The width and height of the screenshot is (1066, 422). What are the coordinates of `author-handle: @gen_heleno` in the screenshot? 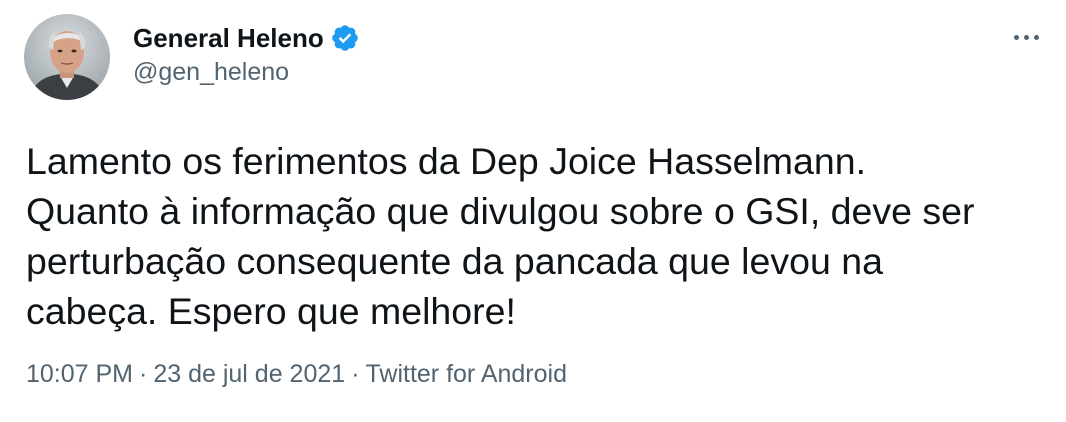 It's located at (211, 72).